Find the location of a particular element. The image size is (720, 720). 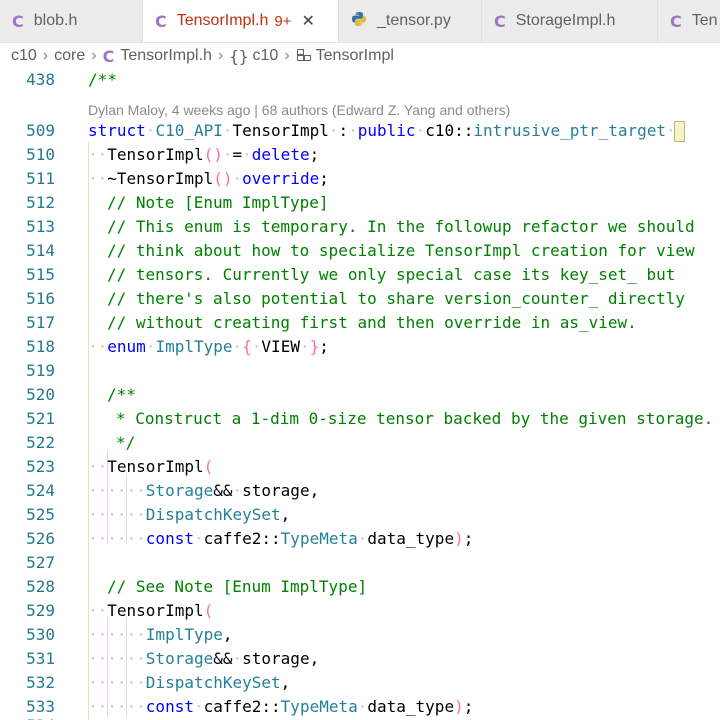

close-icon: ✕ is located at coordinates (307, 21).